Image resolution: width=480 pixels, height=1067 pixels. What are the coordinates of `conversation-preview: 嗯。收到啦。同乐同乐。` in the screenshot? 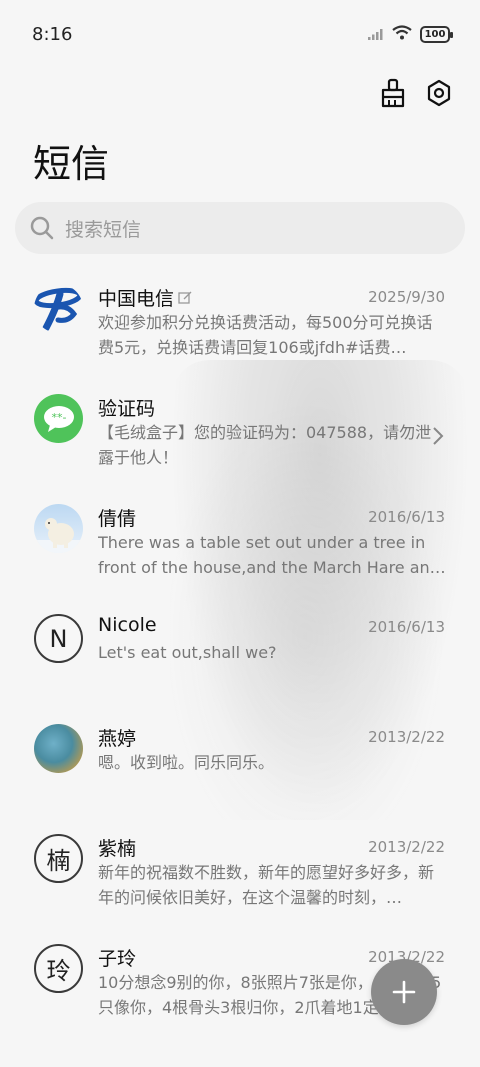 It's located at (186, 762).